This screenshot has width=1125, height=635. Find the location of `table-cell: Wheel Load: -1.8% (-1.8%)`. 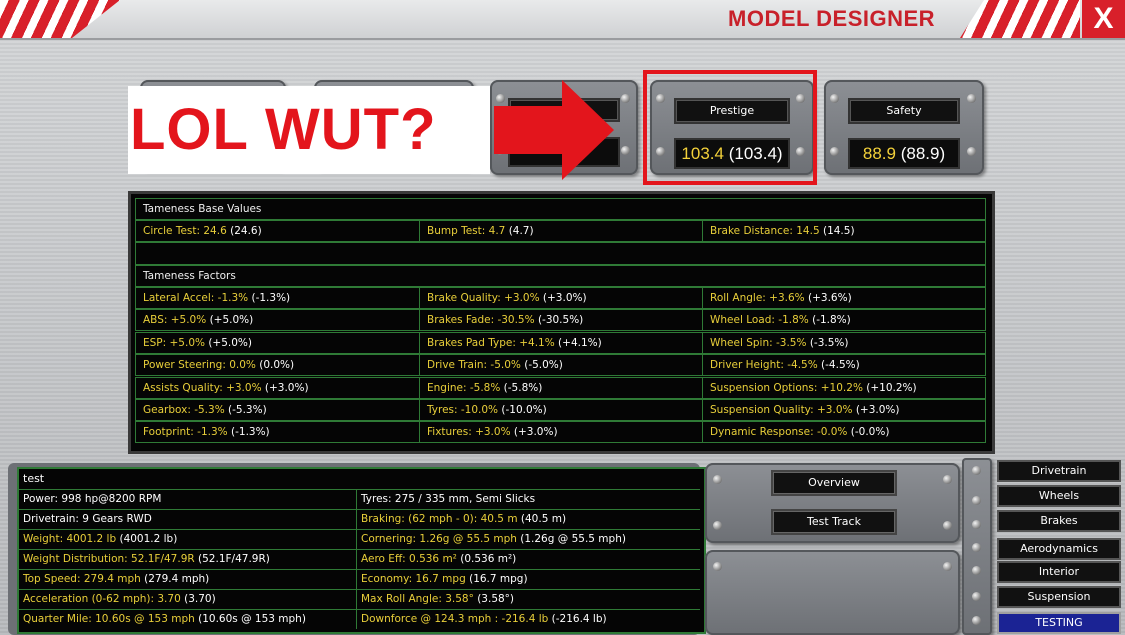

table-cell: Wheel Load: -1.8% (-1.8%) is located at coordinates (845, 320).